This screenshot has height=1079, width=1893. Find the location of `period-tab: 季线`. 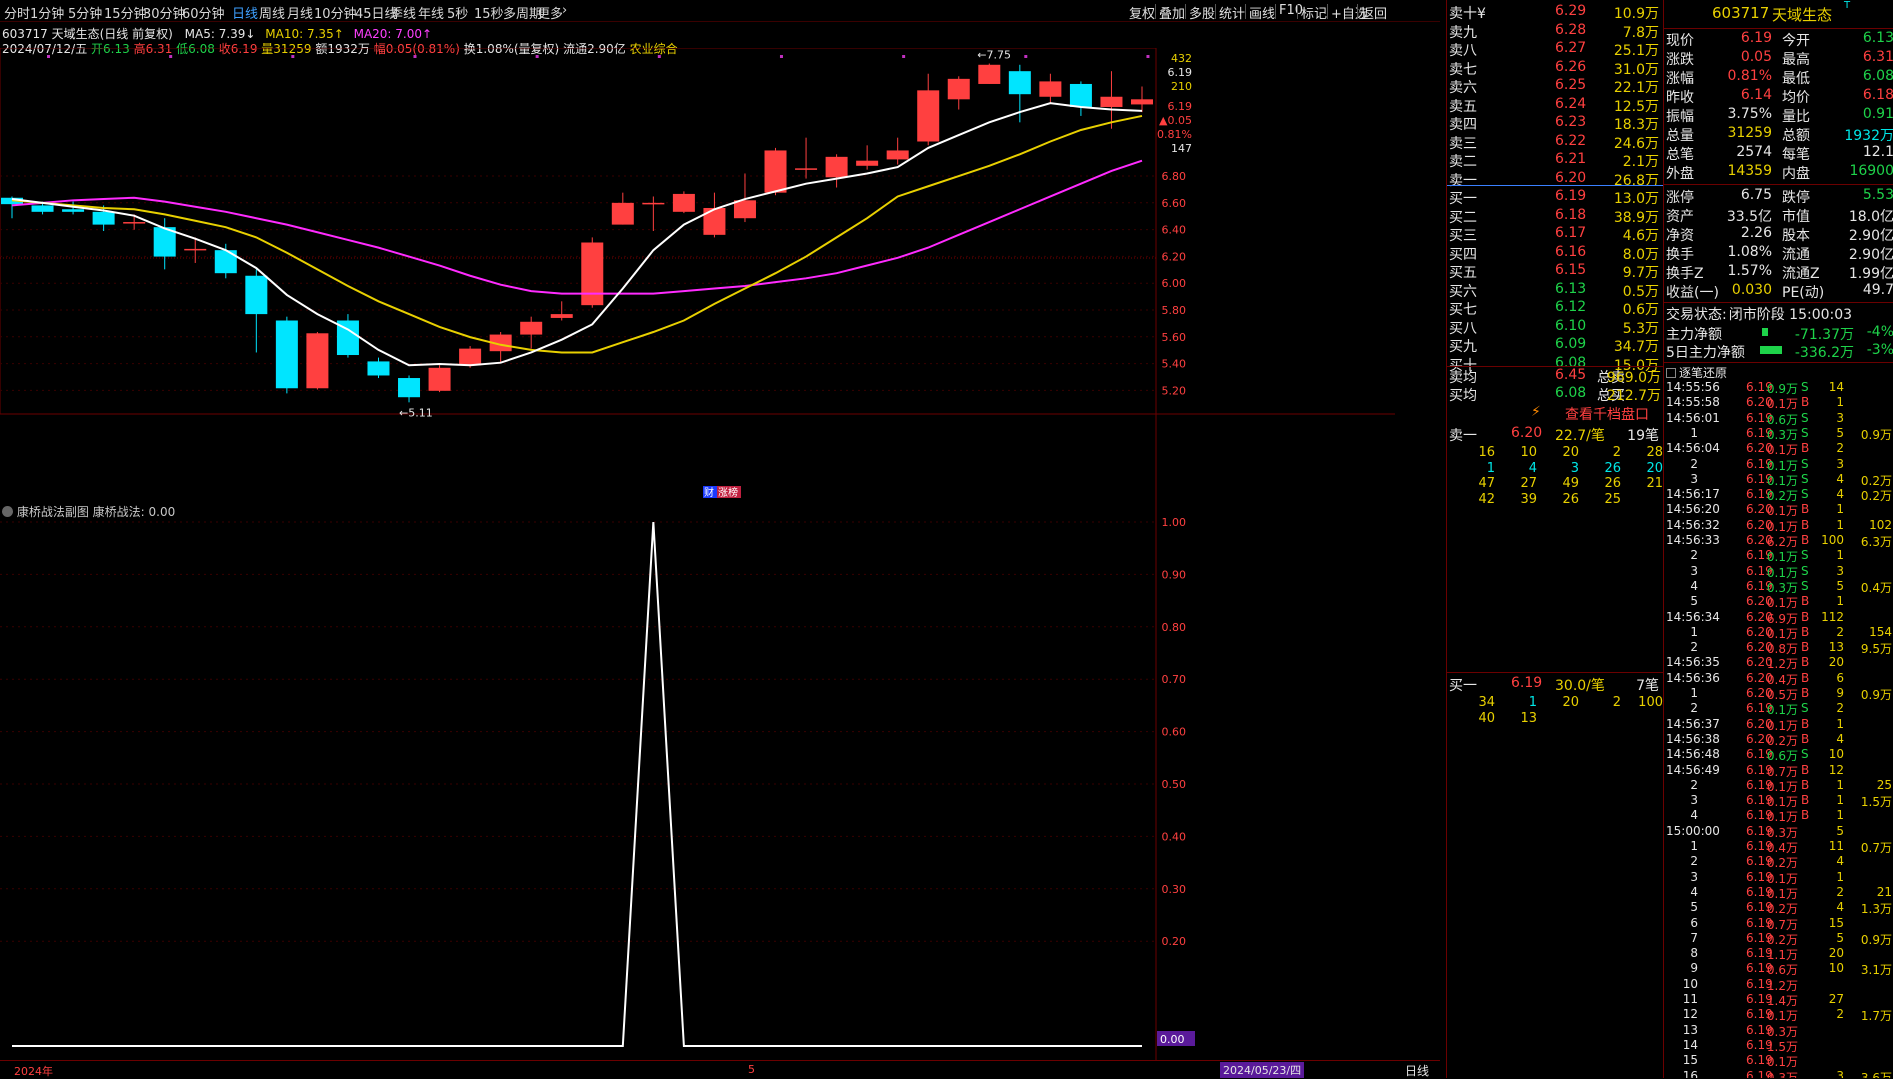

period-tab: 季线 is located at coordinates (403, 12).